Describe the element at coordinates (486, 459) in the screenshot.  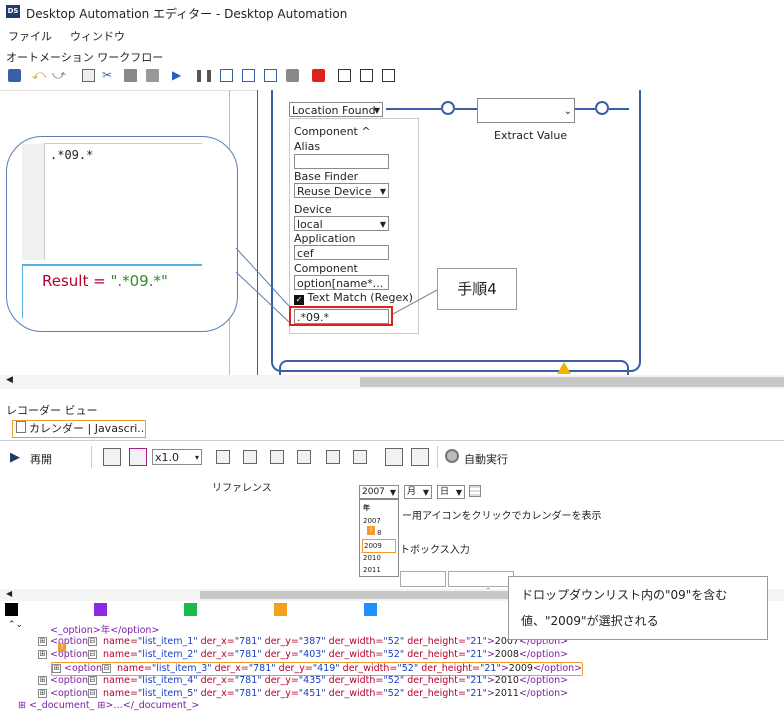
I see `auto-exec-label: 自動実行` at that location.